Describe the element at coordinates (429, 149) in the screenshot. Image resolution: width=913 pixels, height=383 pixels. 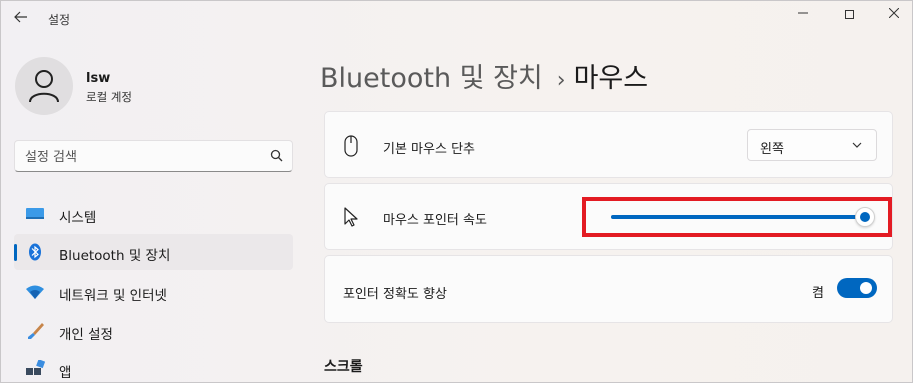
I see `primary-button-label: 기본 마우스 단추` at that location.